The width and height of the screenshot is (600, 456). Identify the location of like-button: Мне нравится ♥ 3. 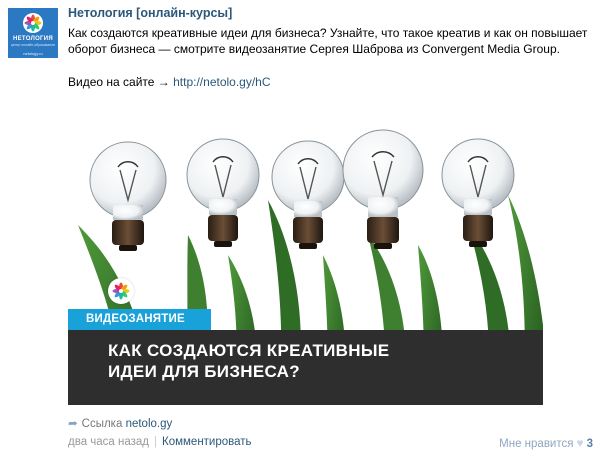
(546, 443).